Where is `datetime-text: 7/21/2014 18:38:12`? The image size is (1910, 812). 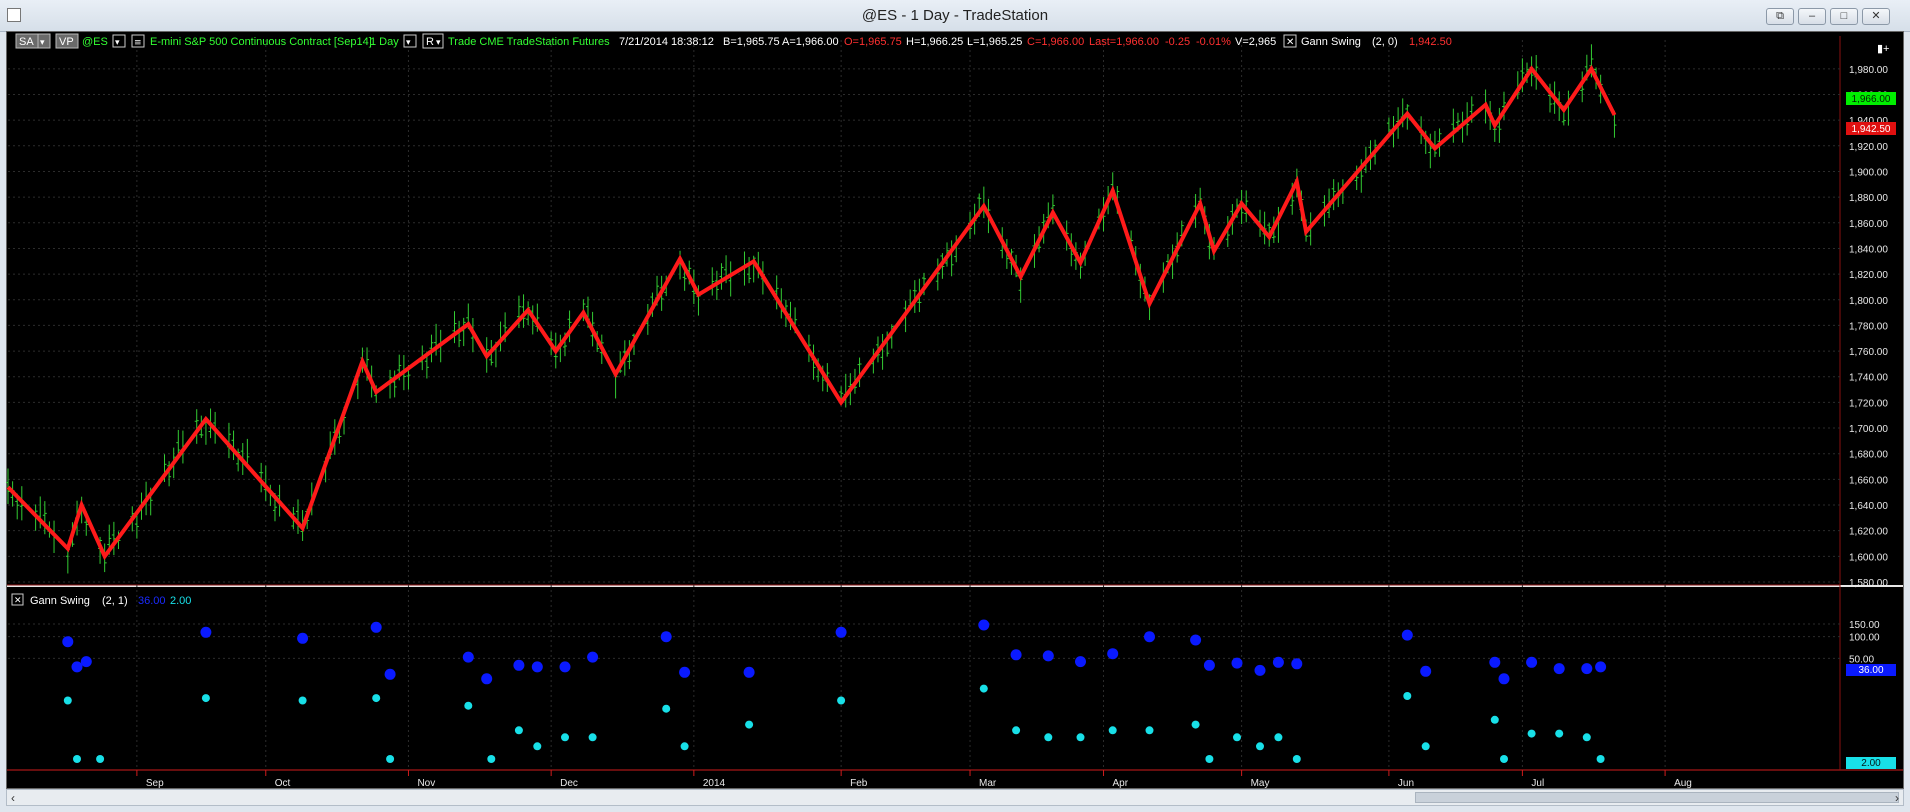
datetime-text: 7/21/2014 18:38:12 is located at coordinates (666, 42).